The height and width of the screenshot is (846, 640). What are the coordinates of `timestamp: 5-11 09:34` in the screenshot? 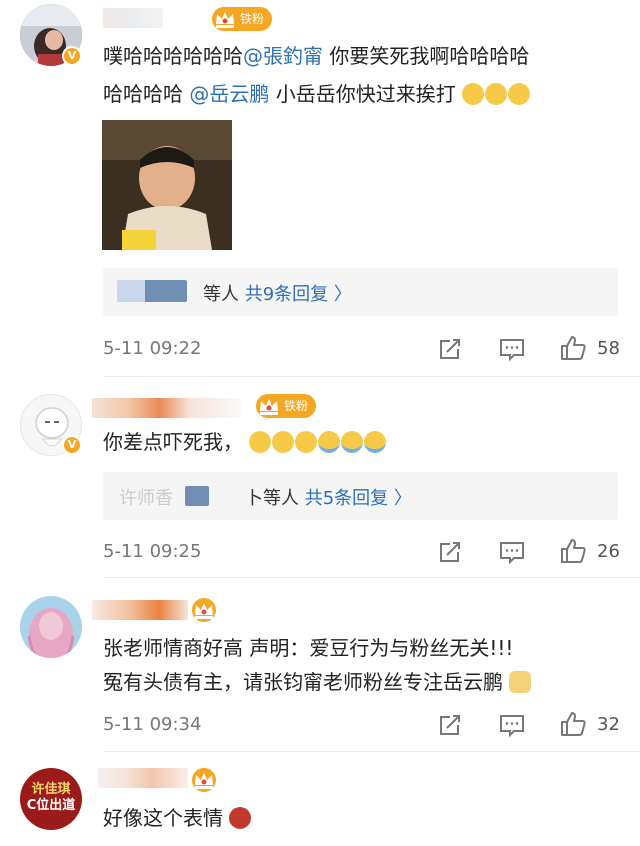 It's located at (152, 724).